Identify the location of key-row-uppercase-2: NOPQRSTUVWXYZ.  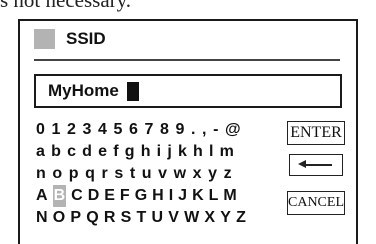
(143, 218).